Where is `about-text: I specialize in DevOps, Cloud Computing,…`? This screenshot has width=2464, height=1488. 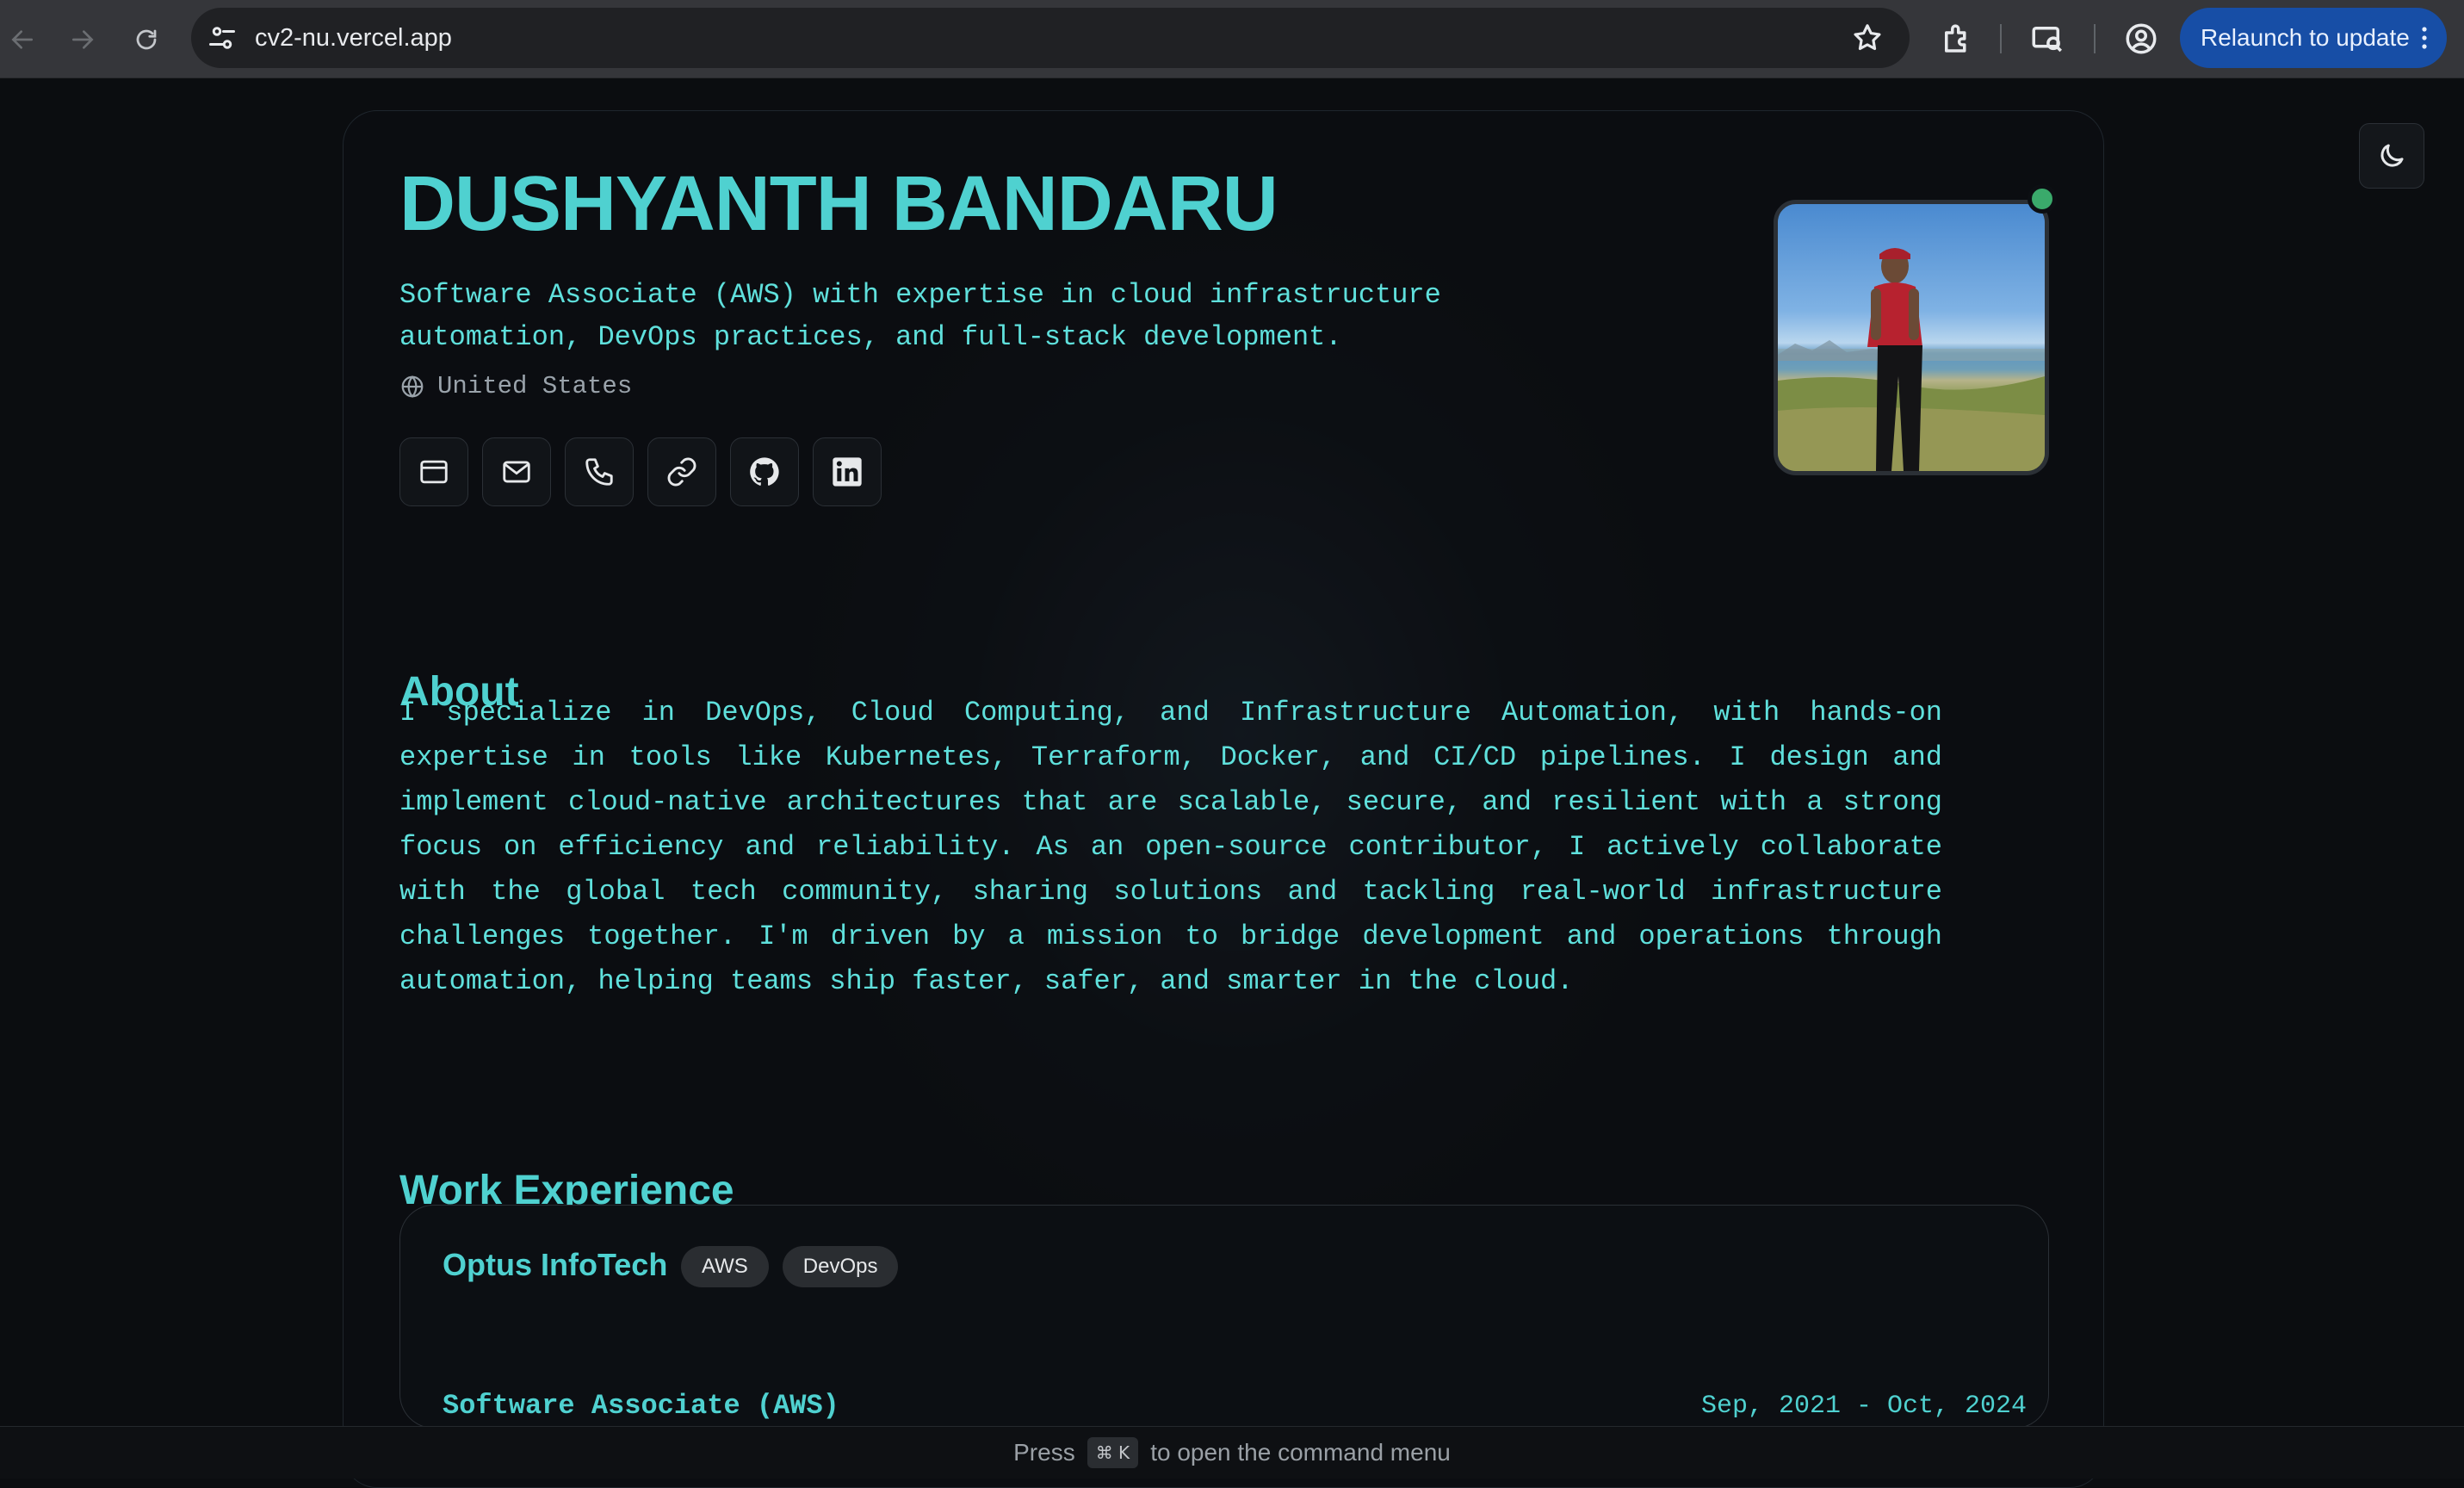 about-text: I specialize in DevOps, Cloud Computing,… is located at coordinates (1170, 847).